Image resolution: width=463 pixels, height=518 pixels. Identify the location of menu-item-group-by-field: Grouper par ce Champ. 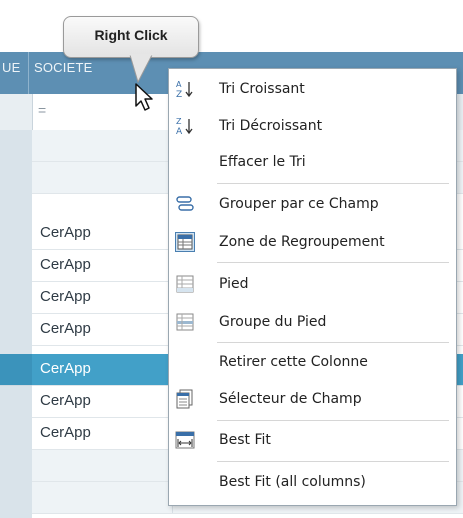
(312, 204).